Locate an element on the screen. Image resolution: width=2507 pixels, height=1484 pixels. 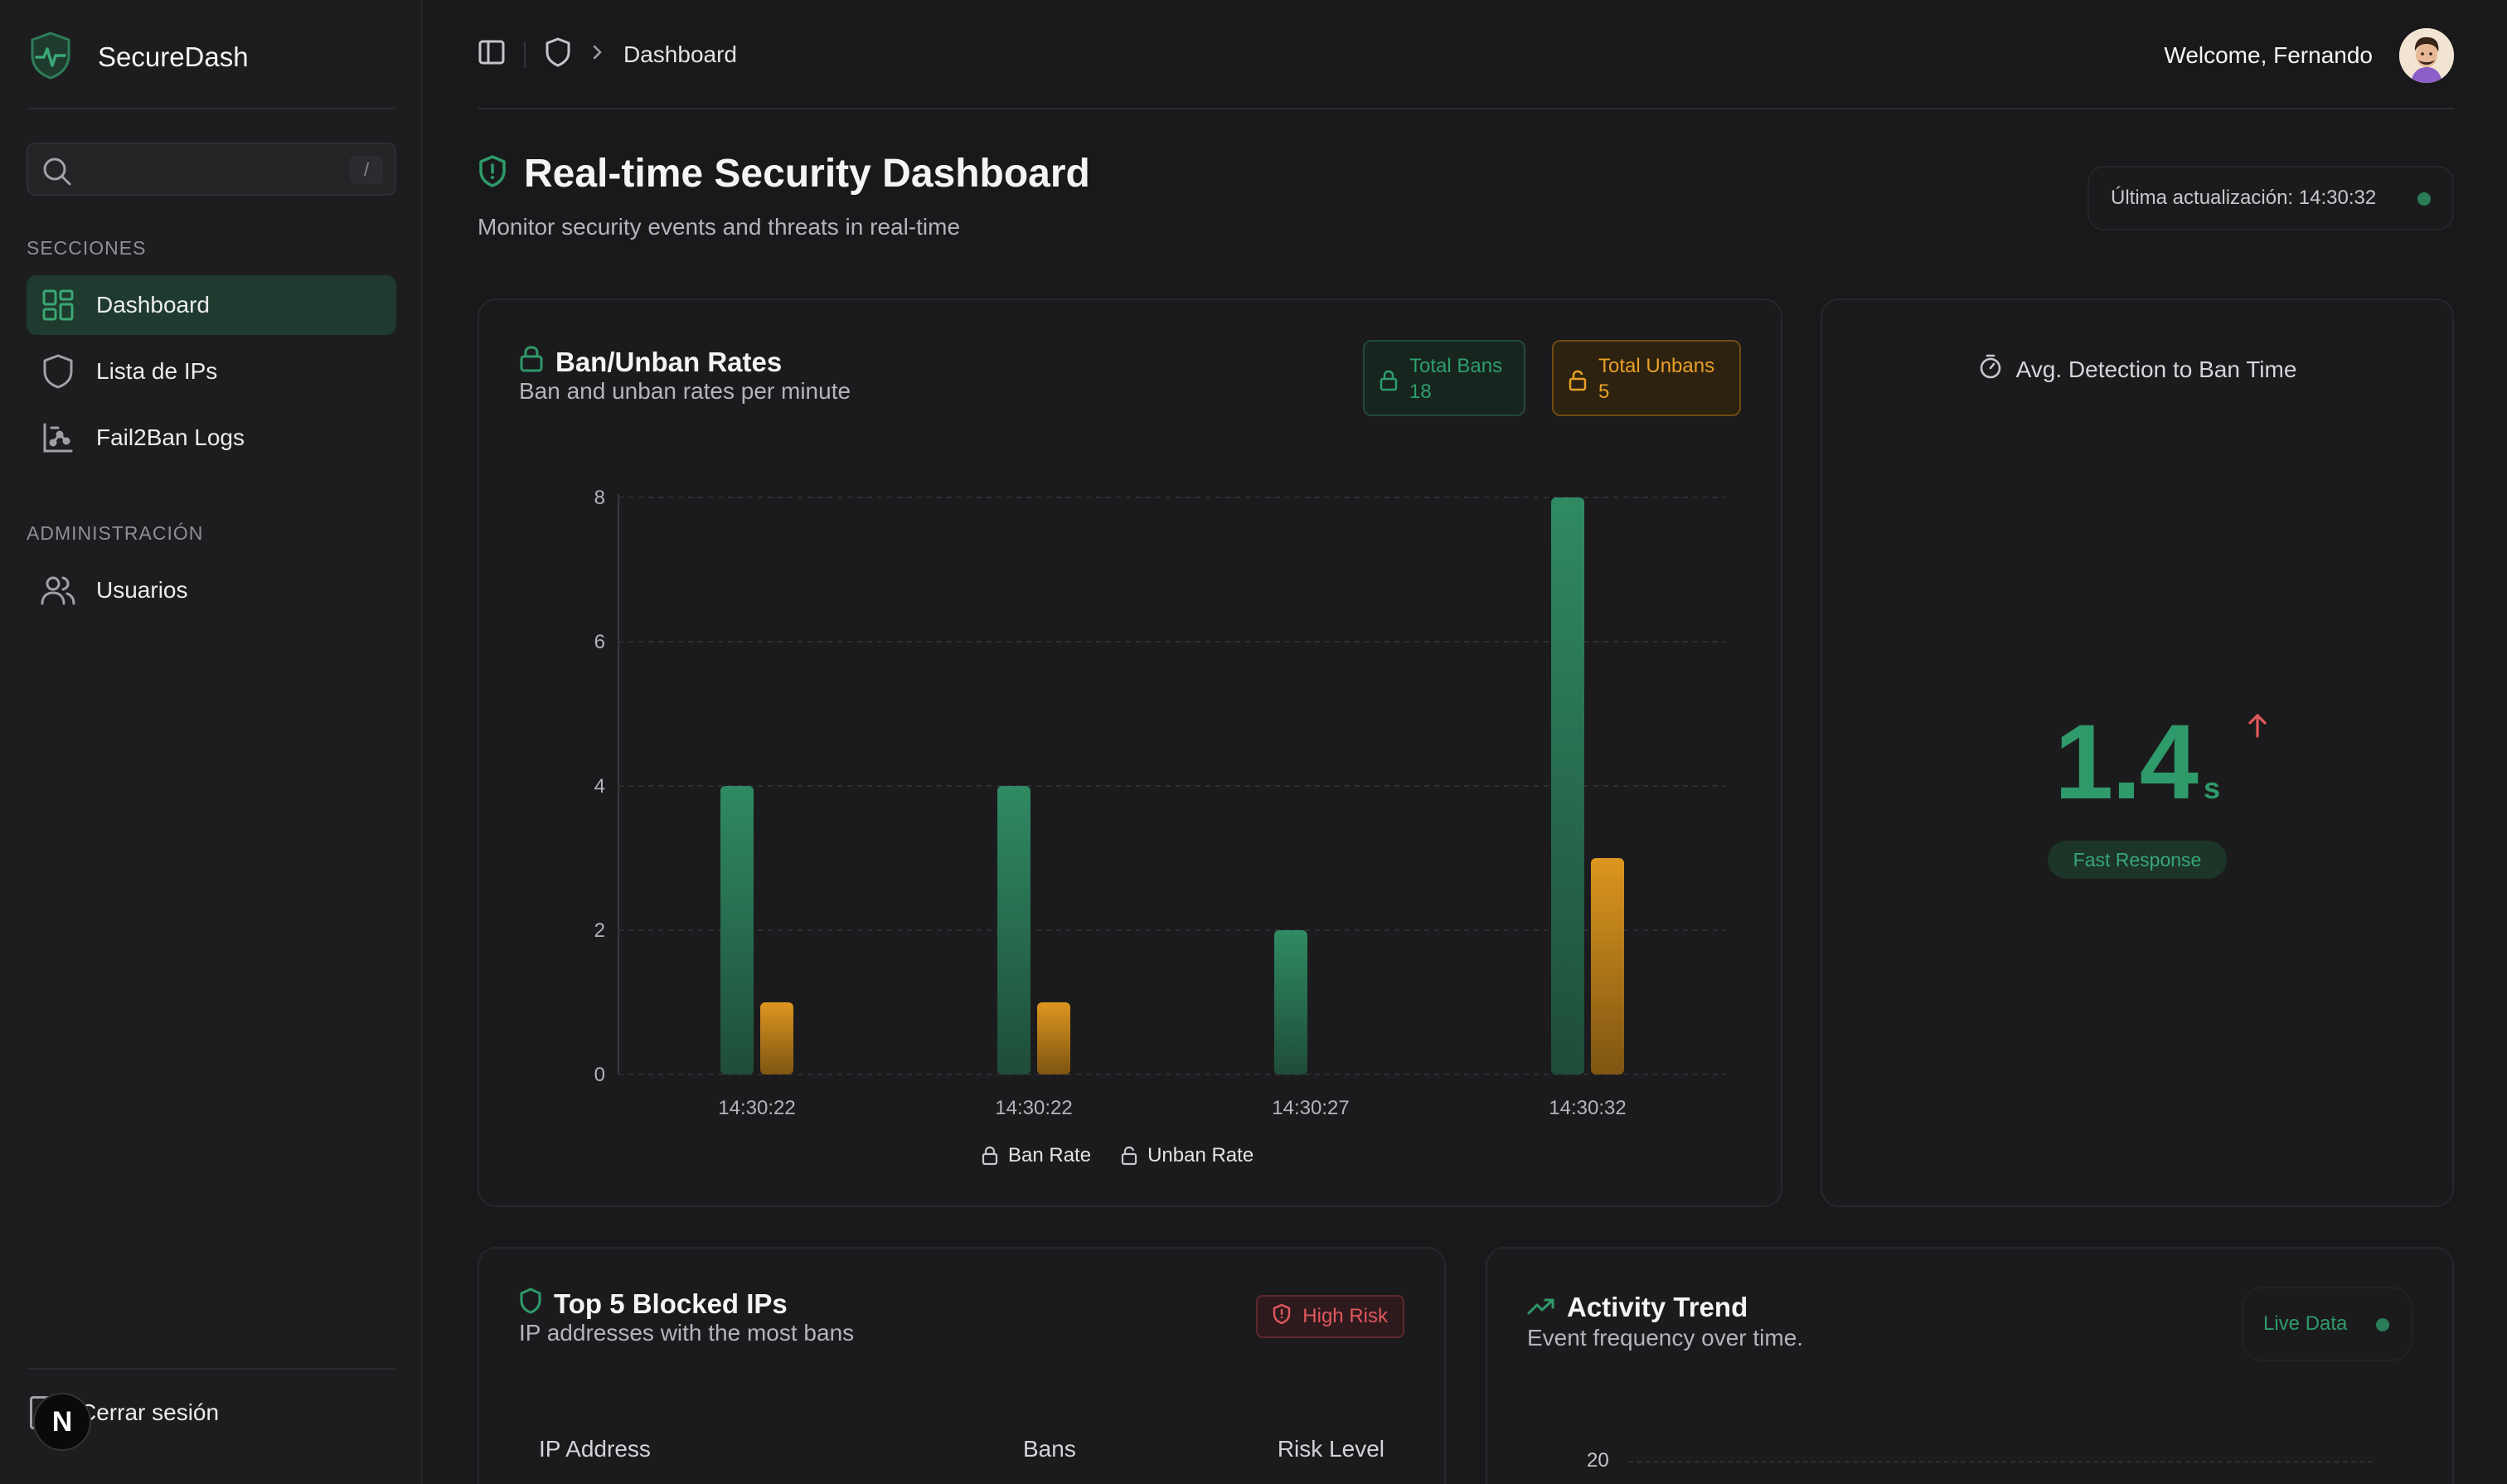
last-update-indicator: Última actualización: 14:30:32 is located at coordinates (2271, 198).